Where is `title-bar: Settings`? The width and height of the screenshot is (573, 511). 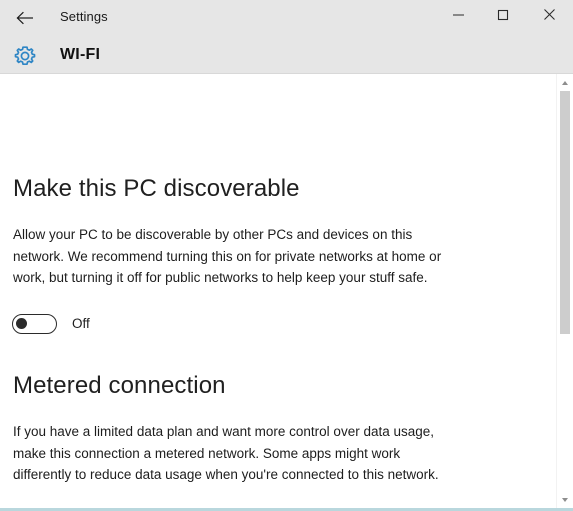 title-bar: Settings is located at coordinates (286, 18).